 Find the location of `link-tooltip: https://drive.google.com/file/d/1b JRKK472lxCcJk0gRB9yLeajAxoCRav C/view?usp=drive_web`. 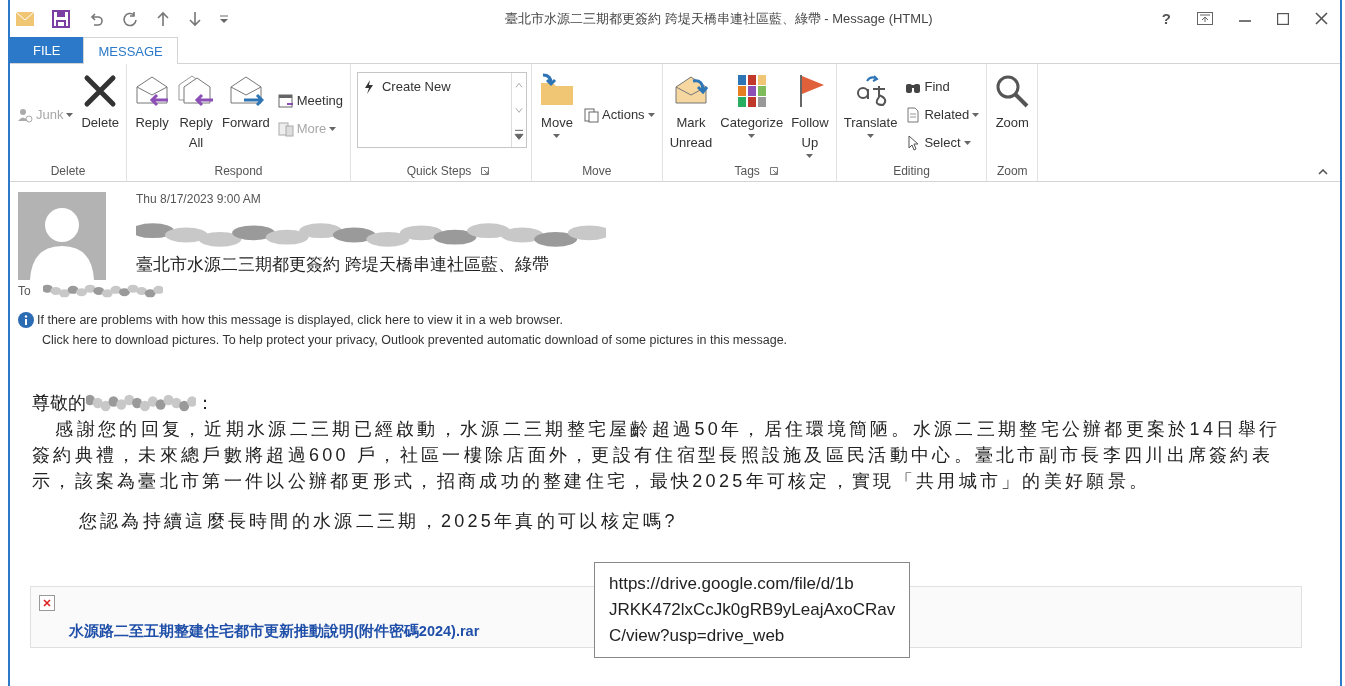

link-tooltip: https://drive.google.com/file/d/1b JRKK472lxCcJk0gRB9yLeajAxoCRav C/view?usp=drive_web is located at coordinates (752, 610).